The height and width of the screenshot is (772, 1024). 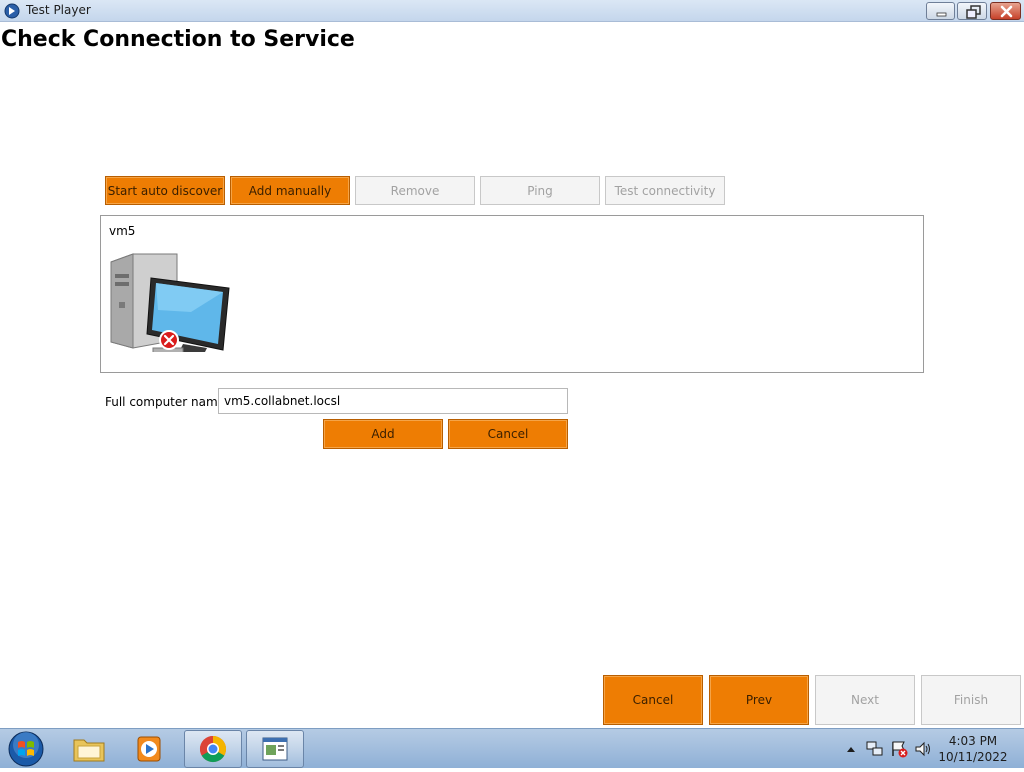 I want to click on window-titlebar: Test Player, so click(x=512, y=11).